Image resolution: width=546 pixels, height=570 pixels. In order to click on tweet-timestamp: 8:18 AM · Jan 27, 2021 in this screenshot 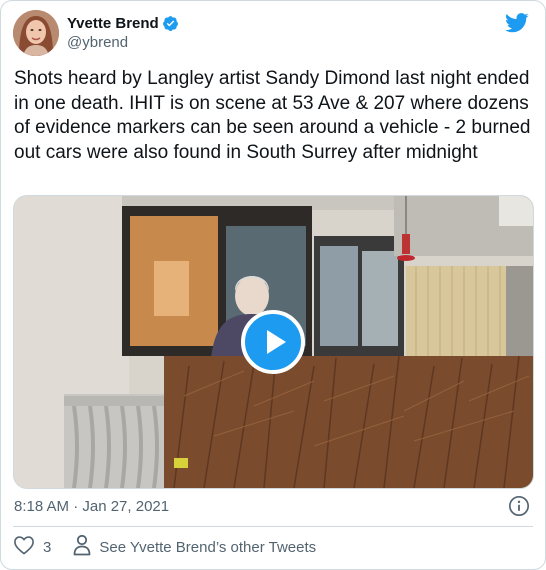, I will do `click(91, 506)`.